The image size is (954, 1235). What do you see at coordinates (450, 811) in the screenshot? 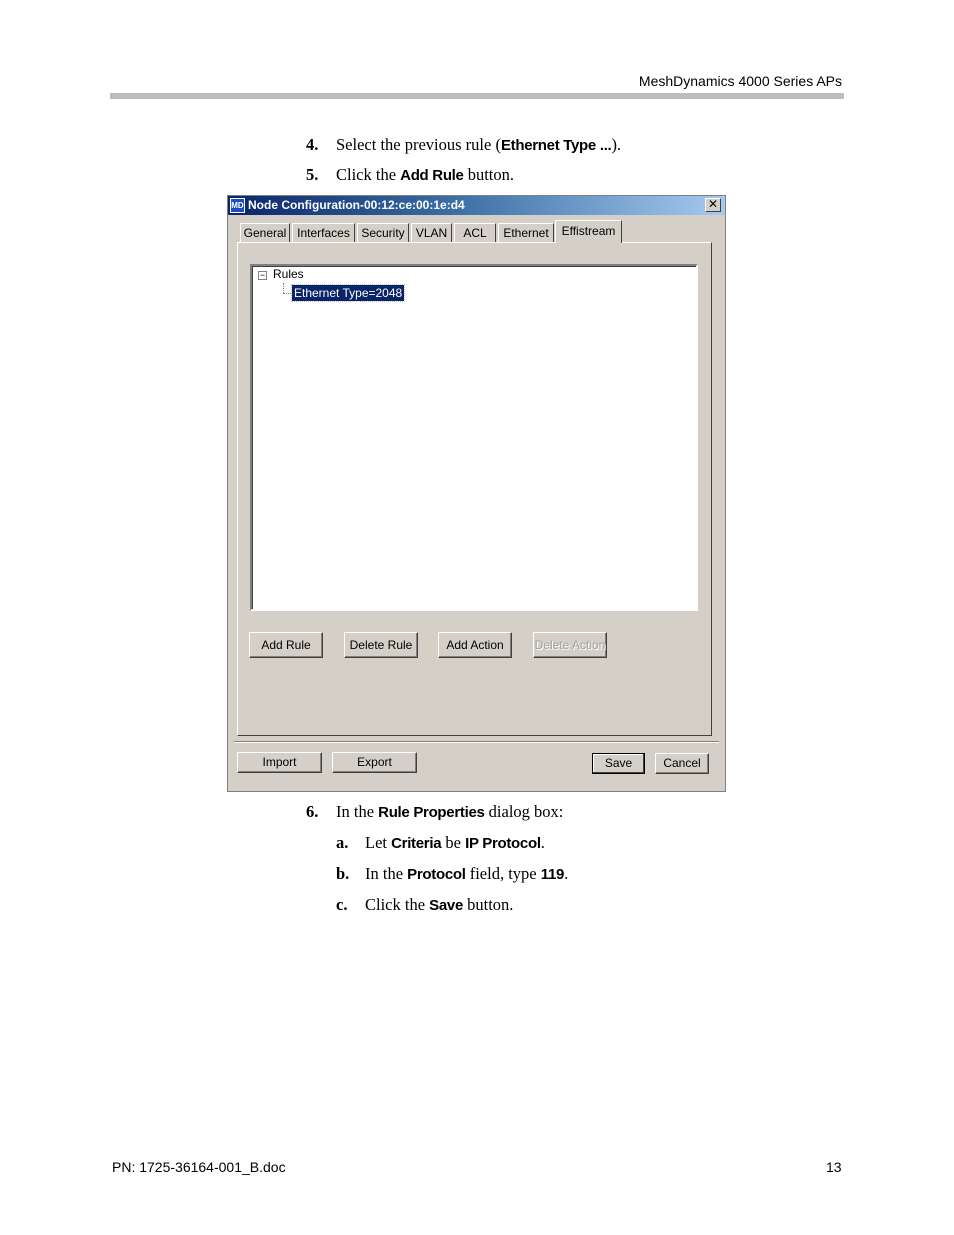
I see `step-text: In the Rule Properties dialog box:` at bounding box center [450, 811].